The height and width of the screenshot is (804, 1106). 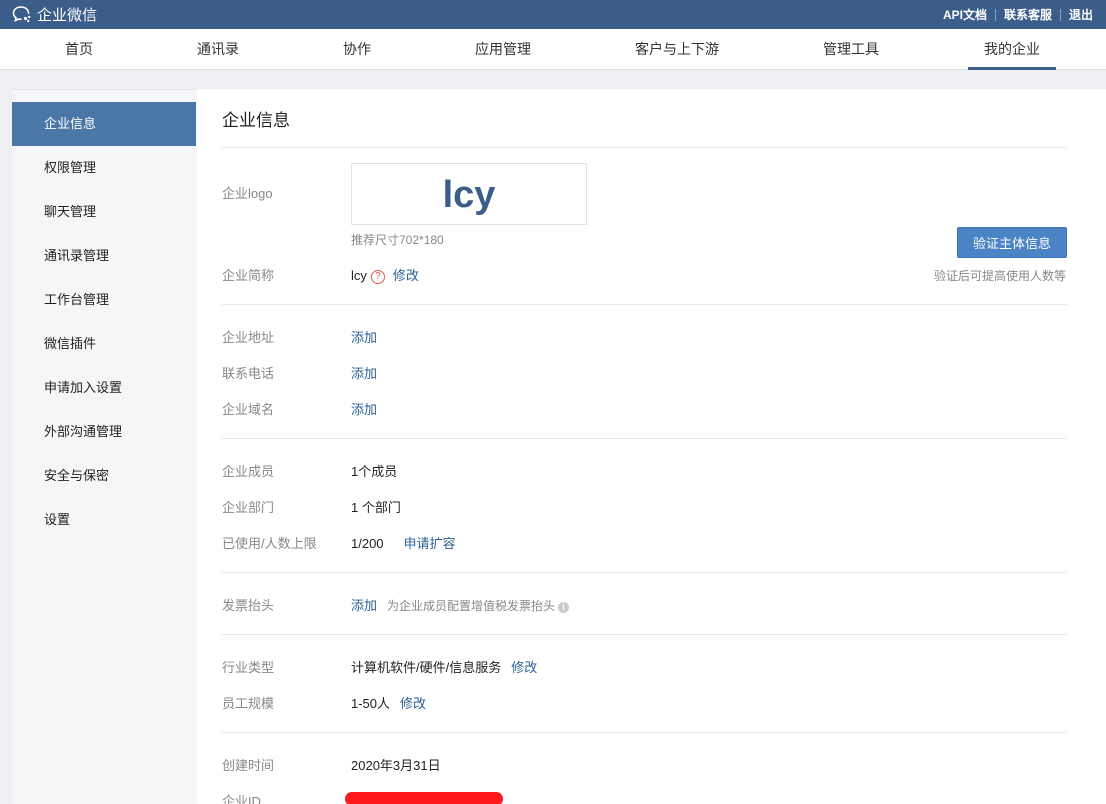 What do you see at coordinates (269, 543) in the screenshot?
I see `usage-label: 已使用/人数上限` at bounding box center [269, 543].